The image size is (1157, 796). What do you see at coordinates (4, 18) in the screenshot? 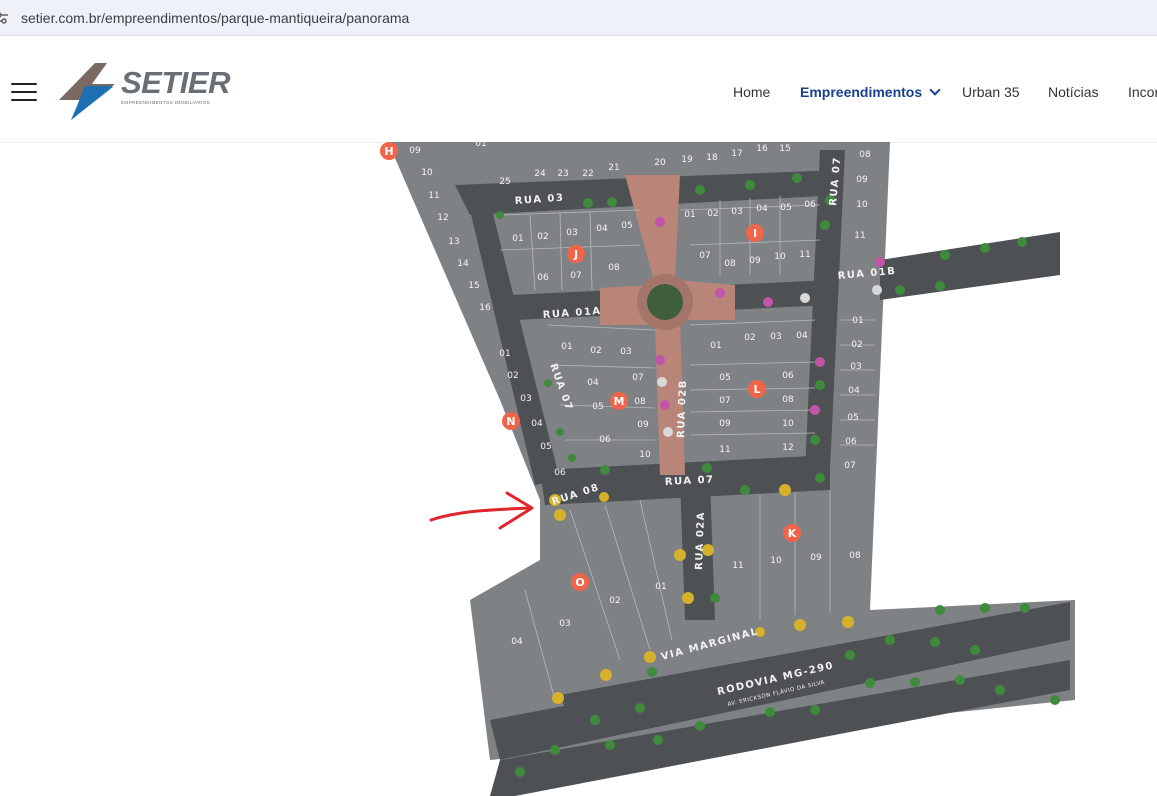
I see `site-settings-icon` at bounding box center [4, 18].